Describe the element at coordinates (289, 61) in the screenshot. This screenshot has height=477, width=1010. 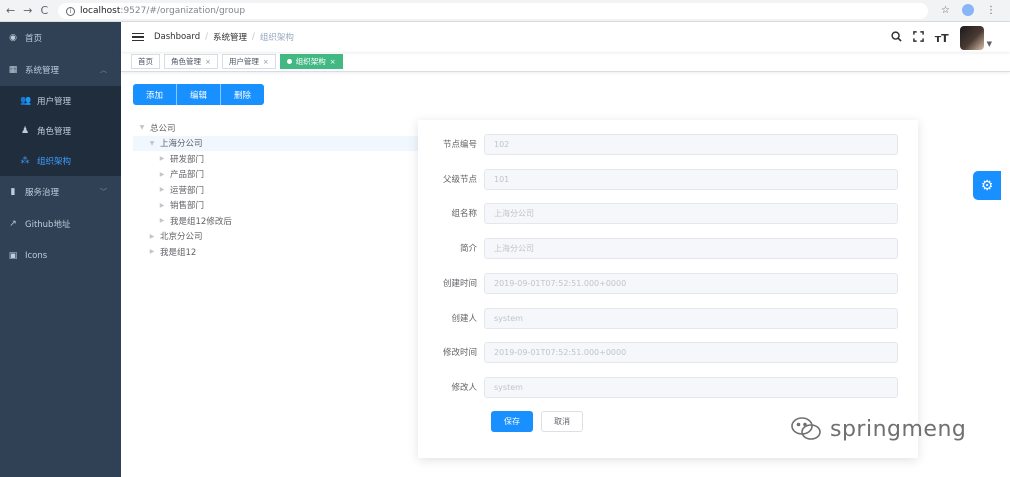
I see `active-dot-icon` at that location.